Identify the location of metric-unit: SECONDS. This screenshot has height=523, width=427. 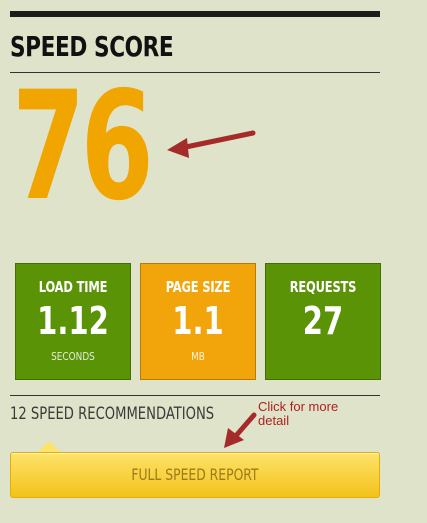
(73, 356).